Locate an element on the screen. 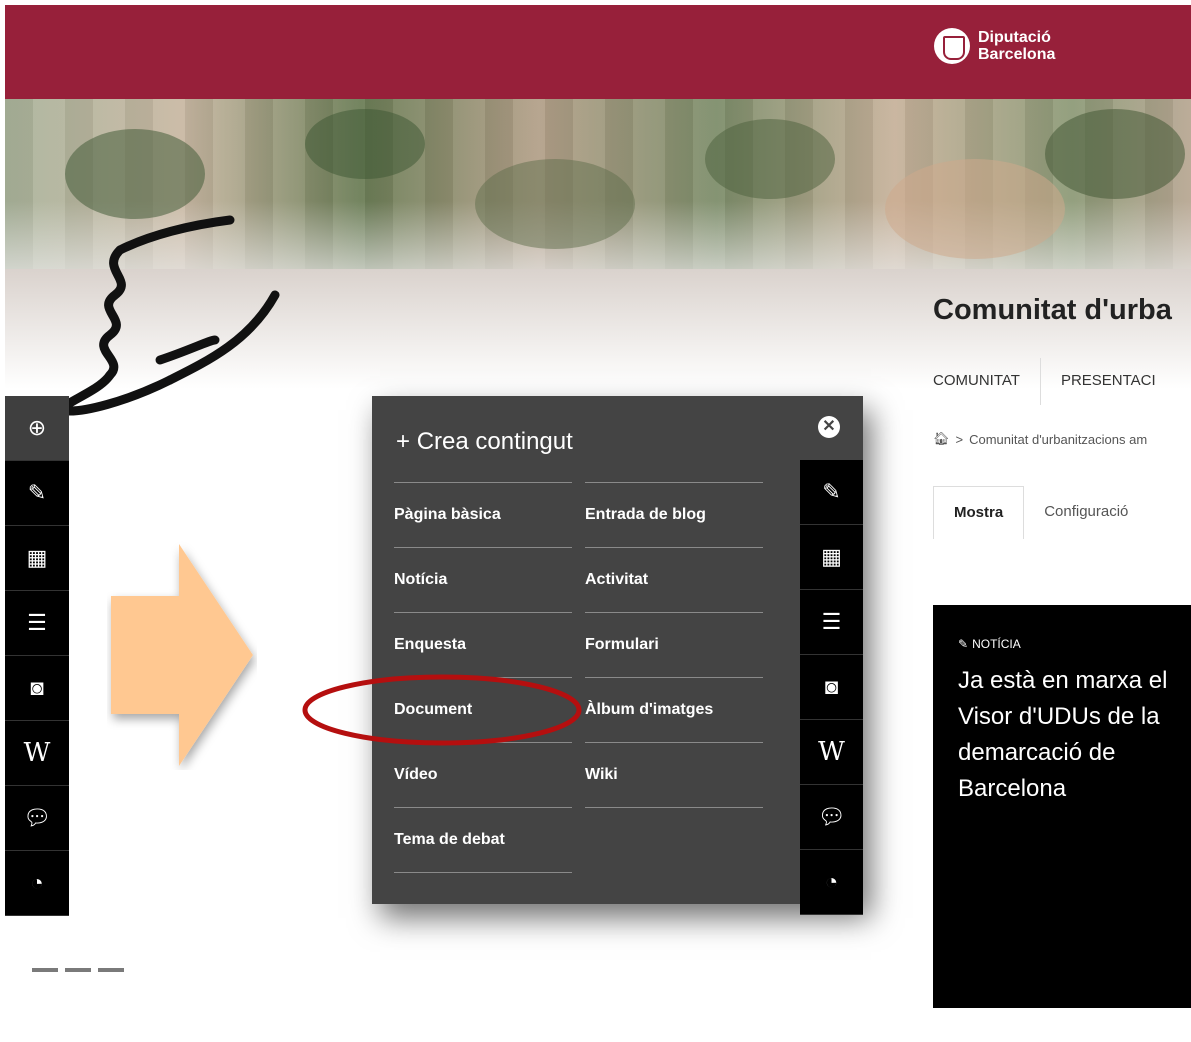 The width and height of the screenshot is (1191, 1042). panel-title: + Crea contingut is located at coordinates (484, 441).